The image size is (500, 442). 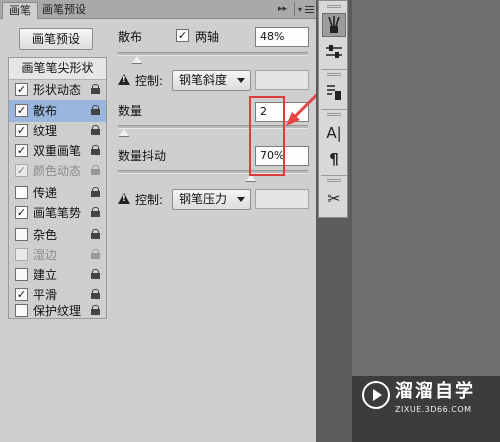 What do you see at coordinates (294, 9) in the screenshot?
I see `tab-divider` at bounding box center [294, 9].